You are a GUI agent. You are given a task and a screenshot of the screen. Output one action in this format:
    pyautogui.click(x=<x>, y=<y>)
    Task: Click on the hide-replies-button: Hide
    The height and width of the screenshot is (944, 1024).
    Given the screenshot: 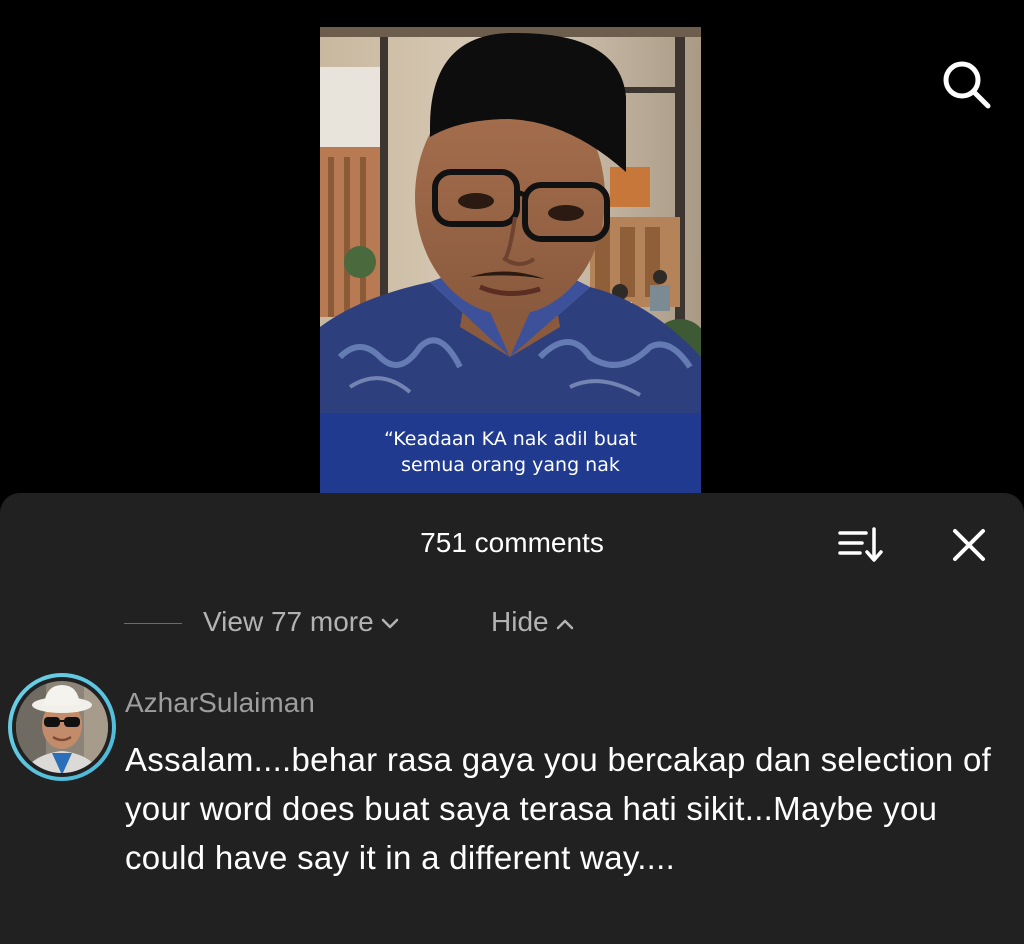 What is the action you would take?
    pyautogui.click(x=533, y=622)
    